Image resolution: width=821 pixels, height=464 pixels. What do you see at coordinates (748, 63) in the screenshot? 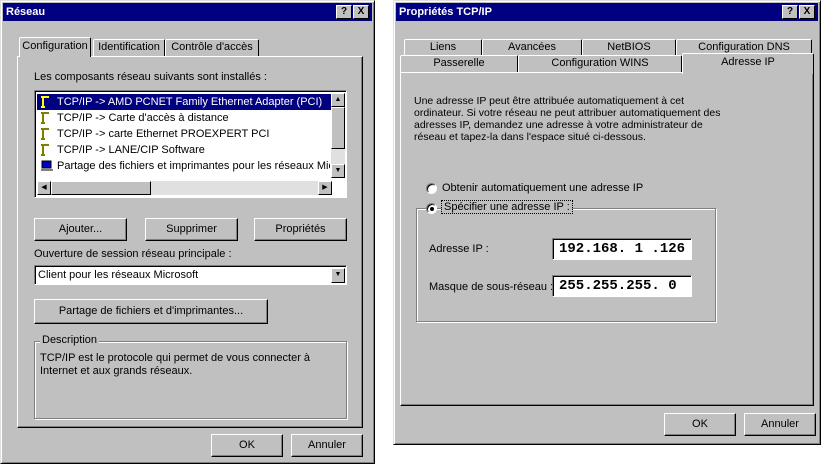
I see `tab-ip-address: Adresse IP` at bounding box center [748, 63].